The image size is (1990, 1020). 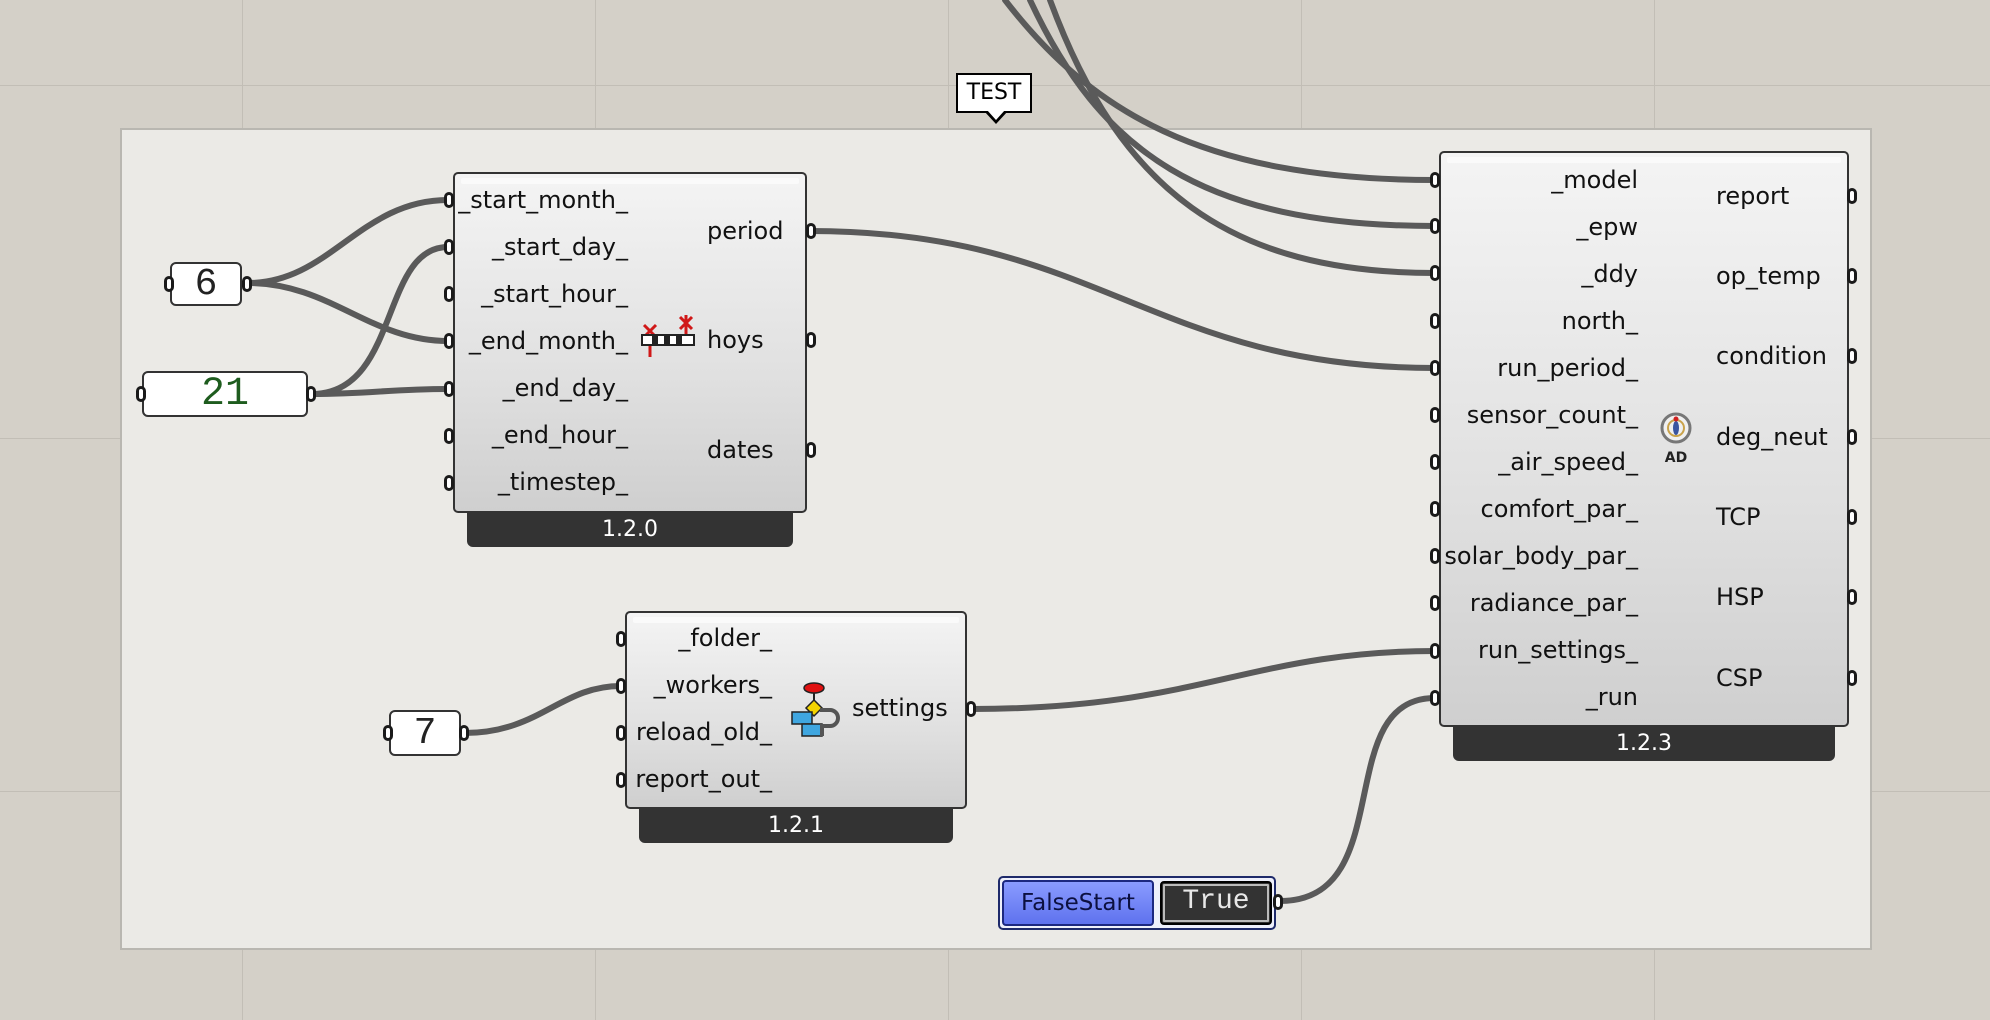 What do you see at coordinates (796, 826) in the screenshot?
I see `run-settings-version: 1.2.1` at bounding box center [796, 826].